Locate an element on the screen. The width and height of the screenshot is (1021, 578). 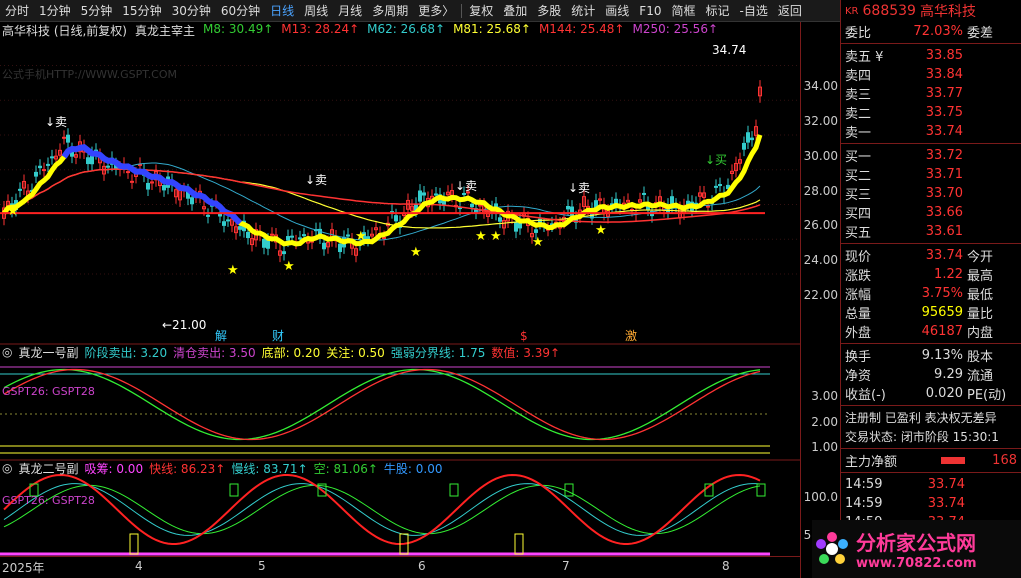
tick-time: 14:59 is located at coordinates (864, 484).